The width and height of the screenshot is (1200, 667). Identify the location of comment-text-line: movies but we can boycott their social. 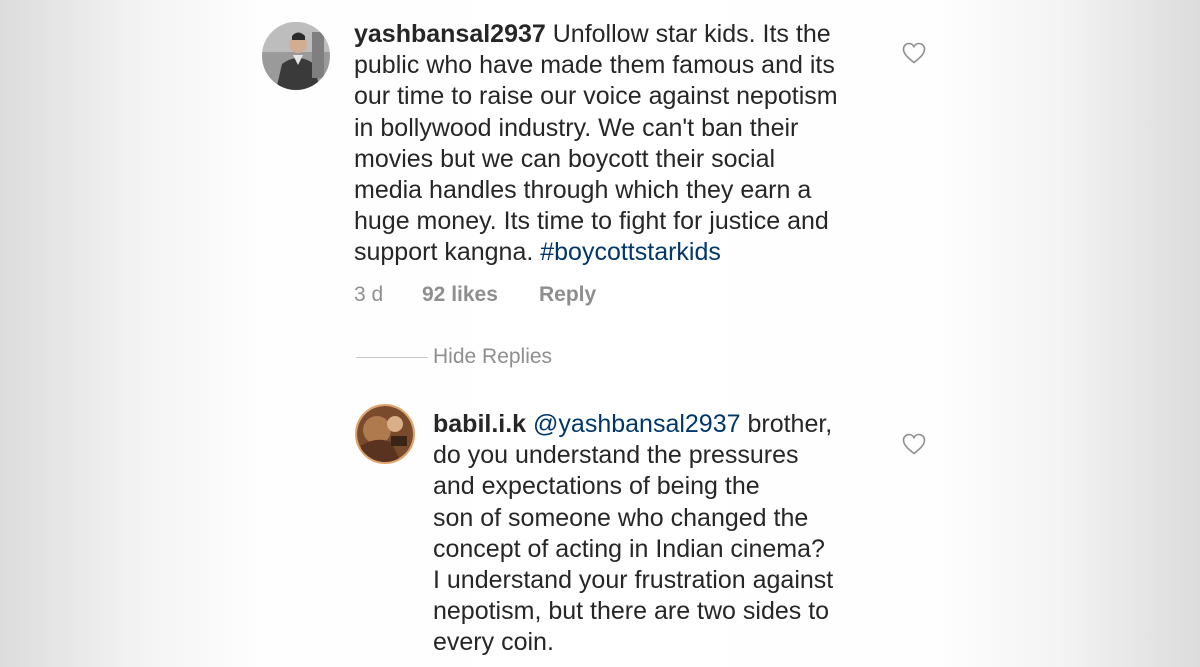
(565, 158).